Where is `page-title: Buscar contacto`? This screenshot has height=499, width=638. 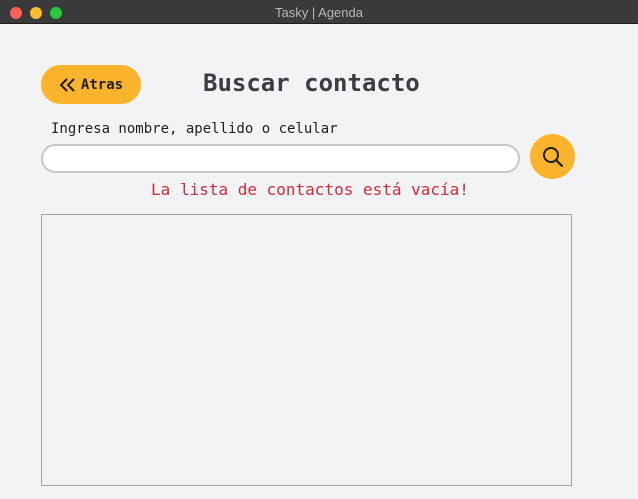
page-title: Buscar contacto is located at coordinates (311, 83).